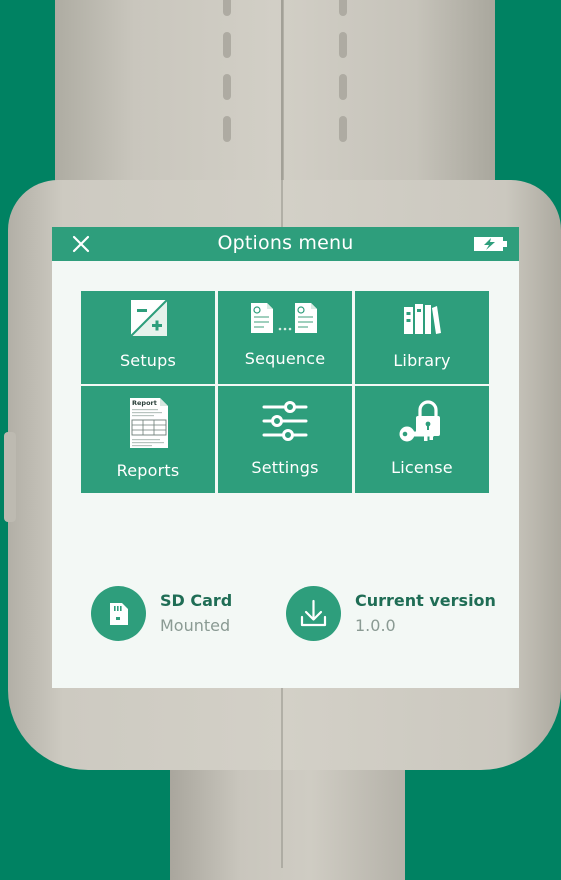 Image resolution: width=561 pixels, height=880 pixels. I want to click on sd-card-title: SD Card, so click(196, 600).